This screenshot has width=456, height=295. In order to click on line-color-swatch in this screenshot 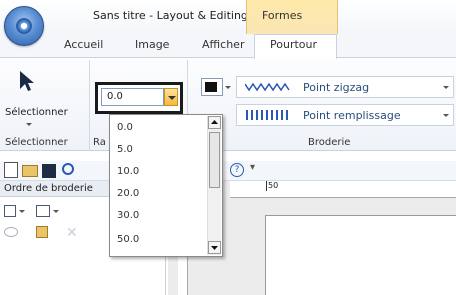, I will do `click(211, 87)`.